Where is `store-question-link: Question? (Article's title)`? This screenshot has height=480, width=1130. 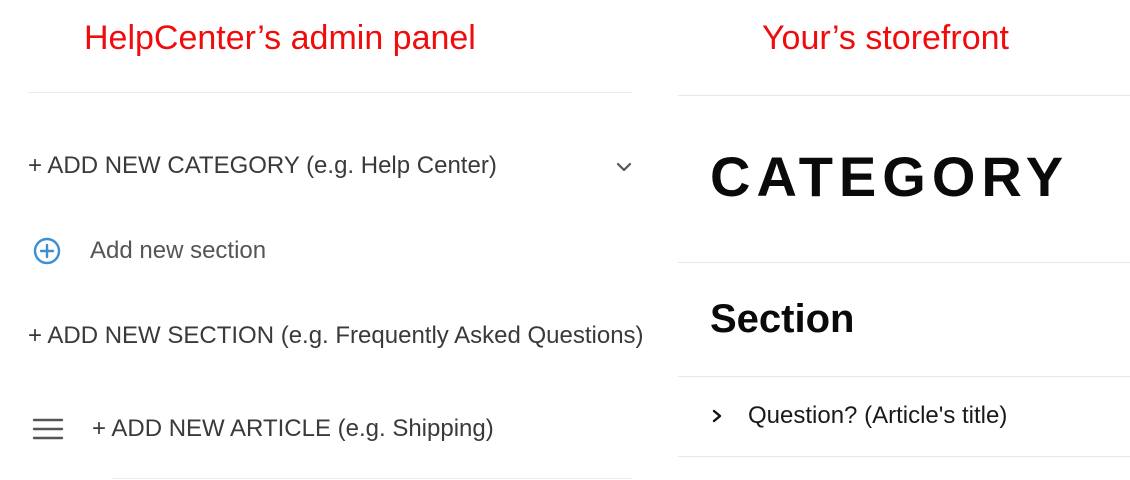 store-question-link: Question? (Article's title) is located at coordinates (877, 416).